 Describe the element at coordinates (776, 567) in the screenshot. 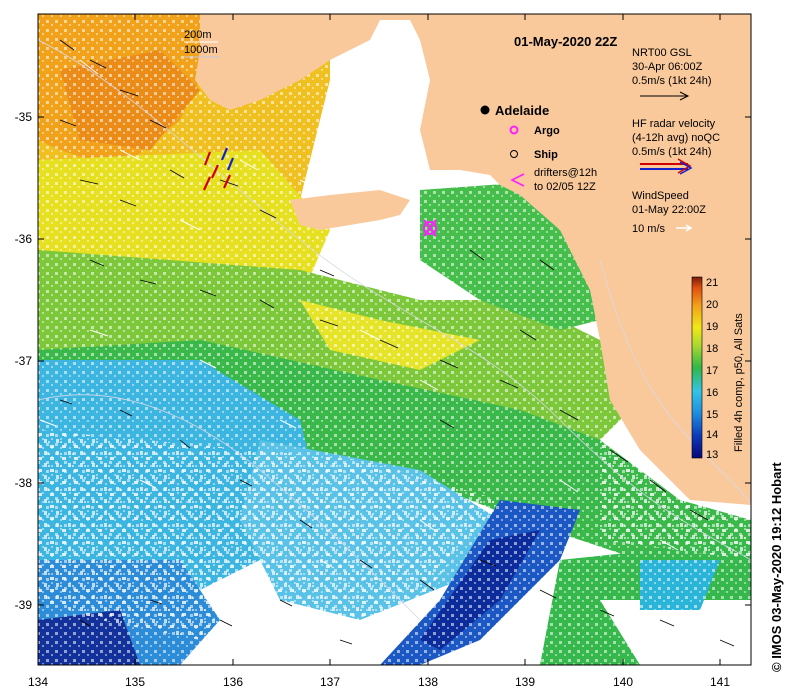

I see `credit-text: © IMOS 03-May-2020 19:12 Hobart` at that location.